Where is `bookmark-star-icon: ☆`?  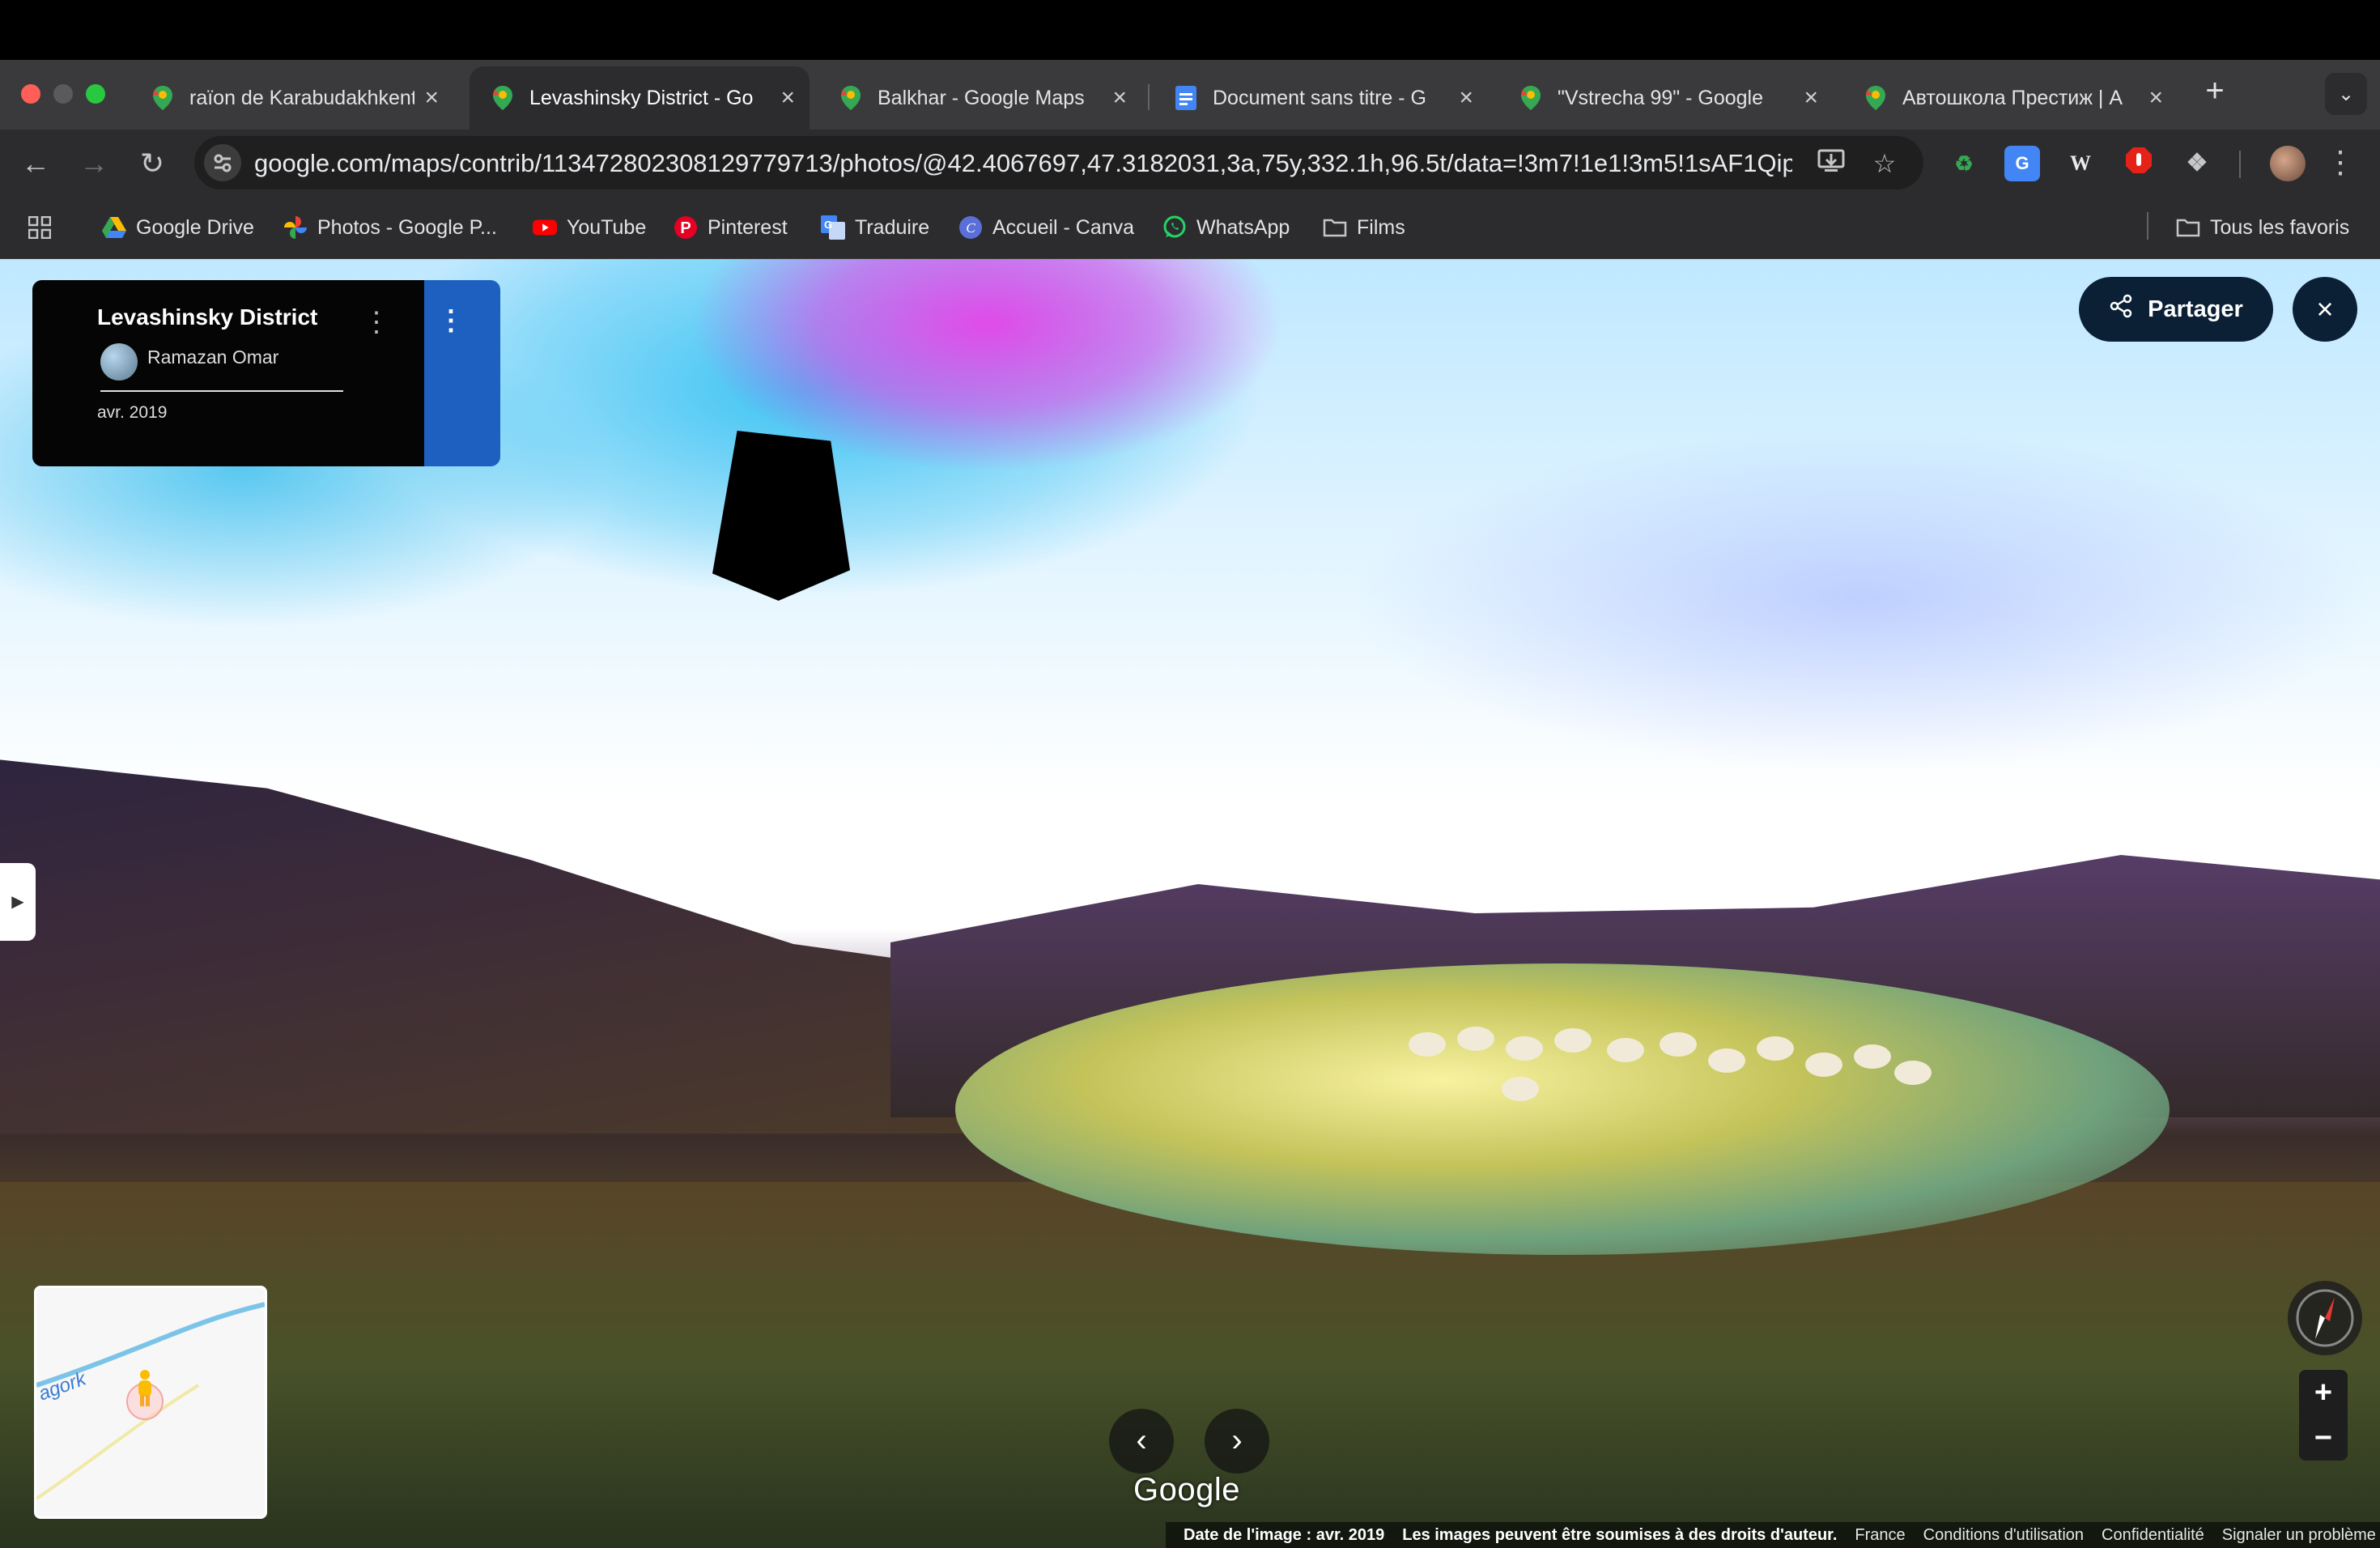 bookmark-star-icon: ☆ is located at coordinates (1884, 164).